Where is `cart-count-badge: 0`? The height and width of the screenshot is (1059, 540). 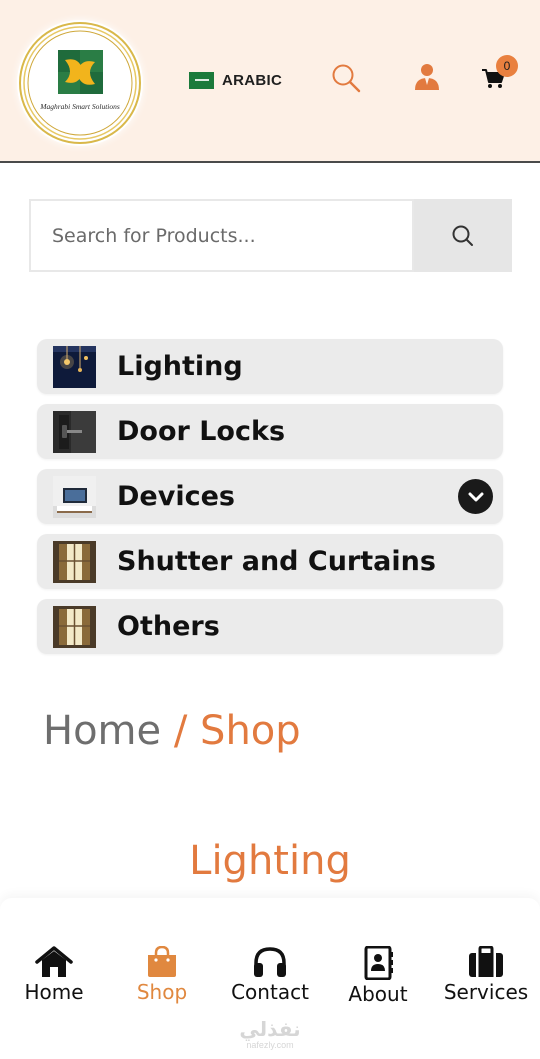
cart-count-badge: 0 is located at coordinates (507, 66).